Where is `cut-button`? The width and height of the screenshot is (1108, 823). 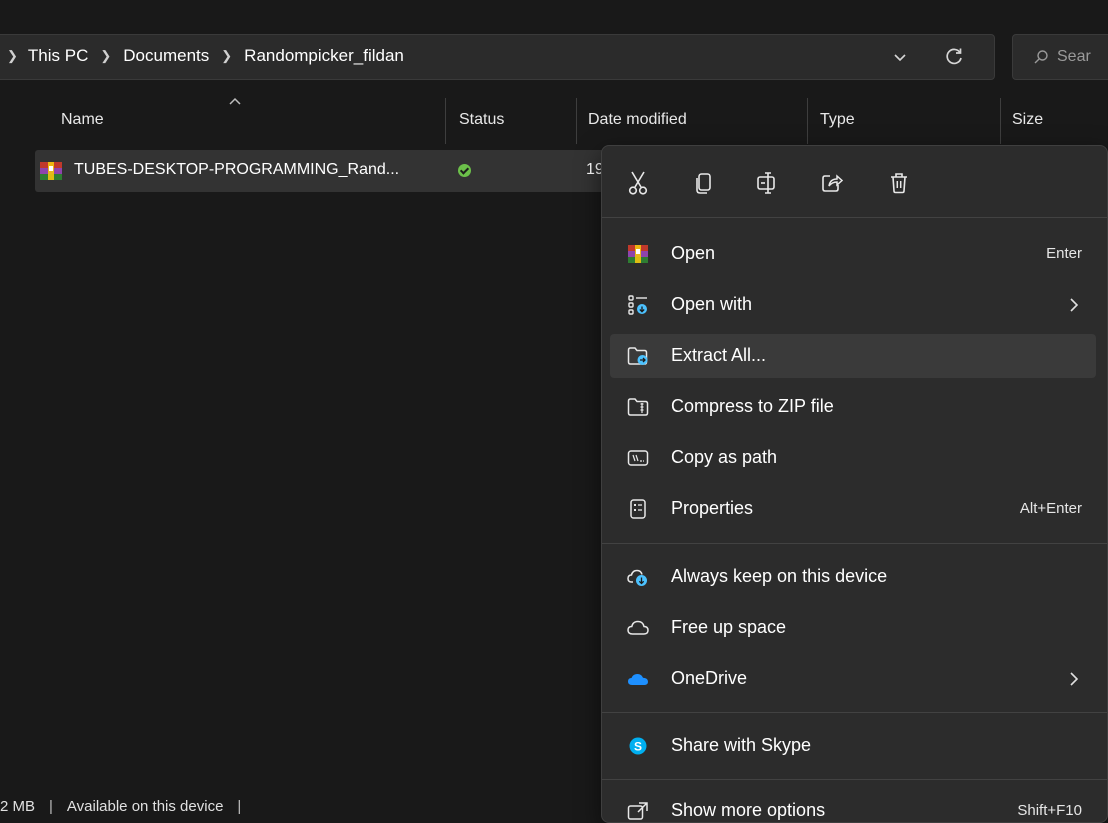
cut-button is located at coordinates (638, 183).